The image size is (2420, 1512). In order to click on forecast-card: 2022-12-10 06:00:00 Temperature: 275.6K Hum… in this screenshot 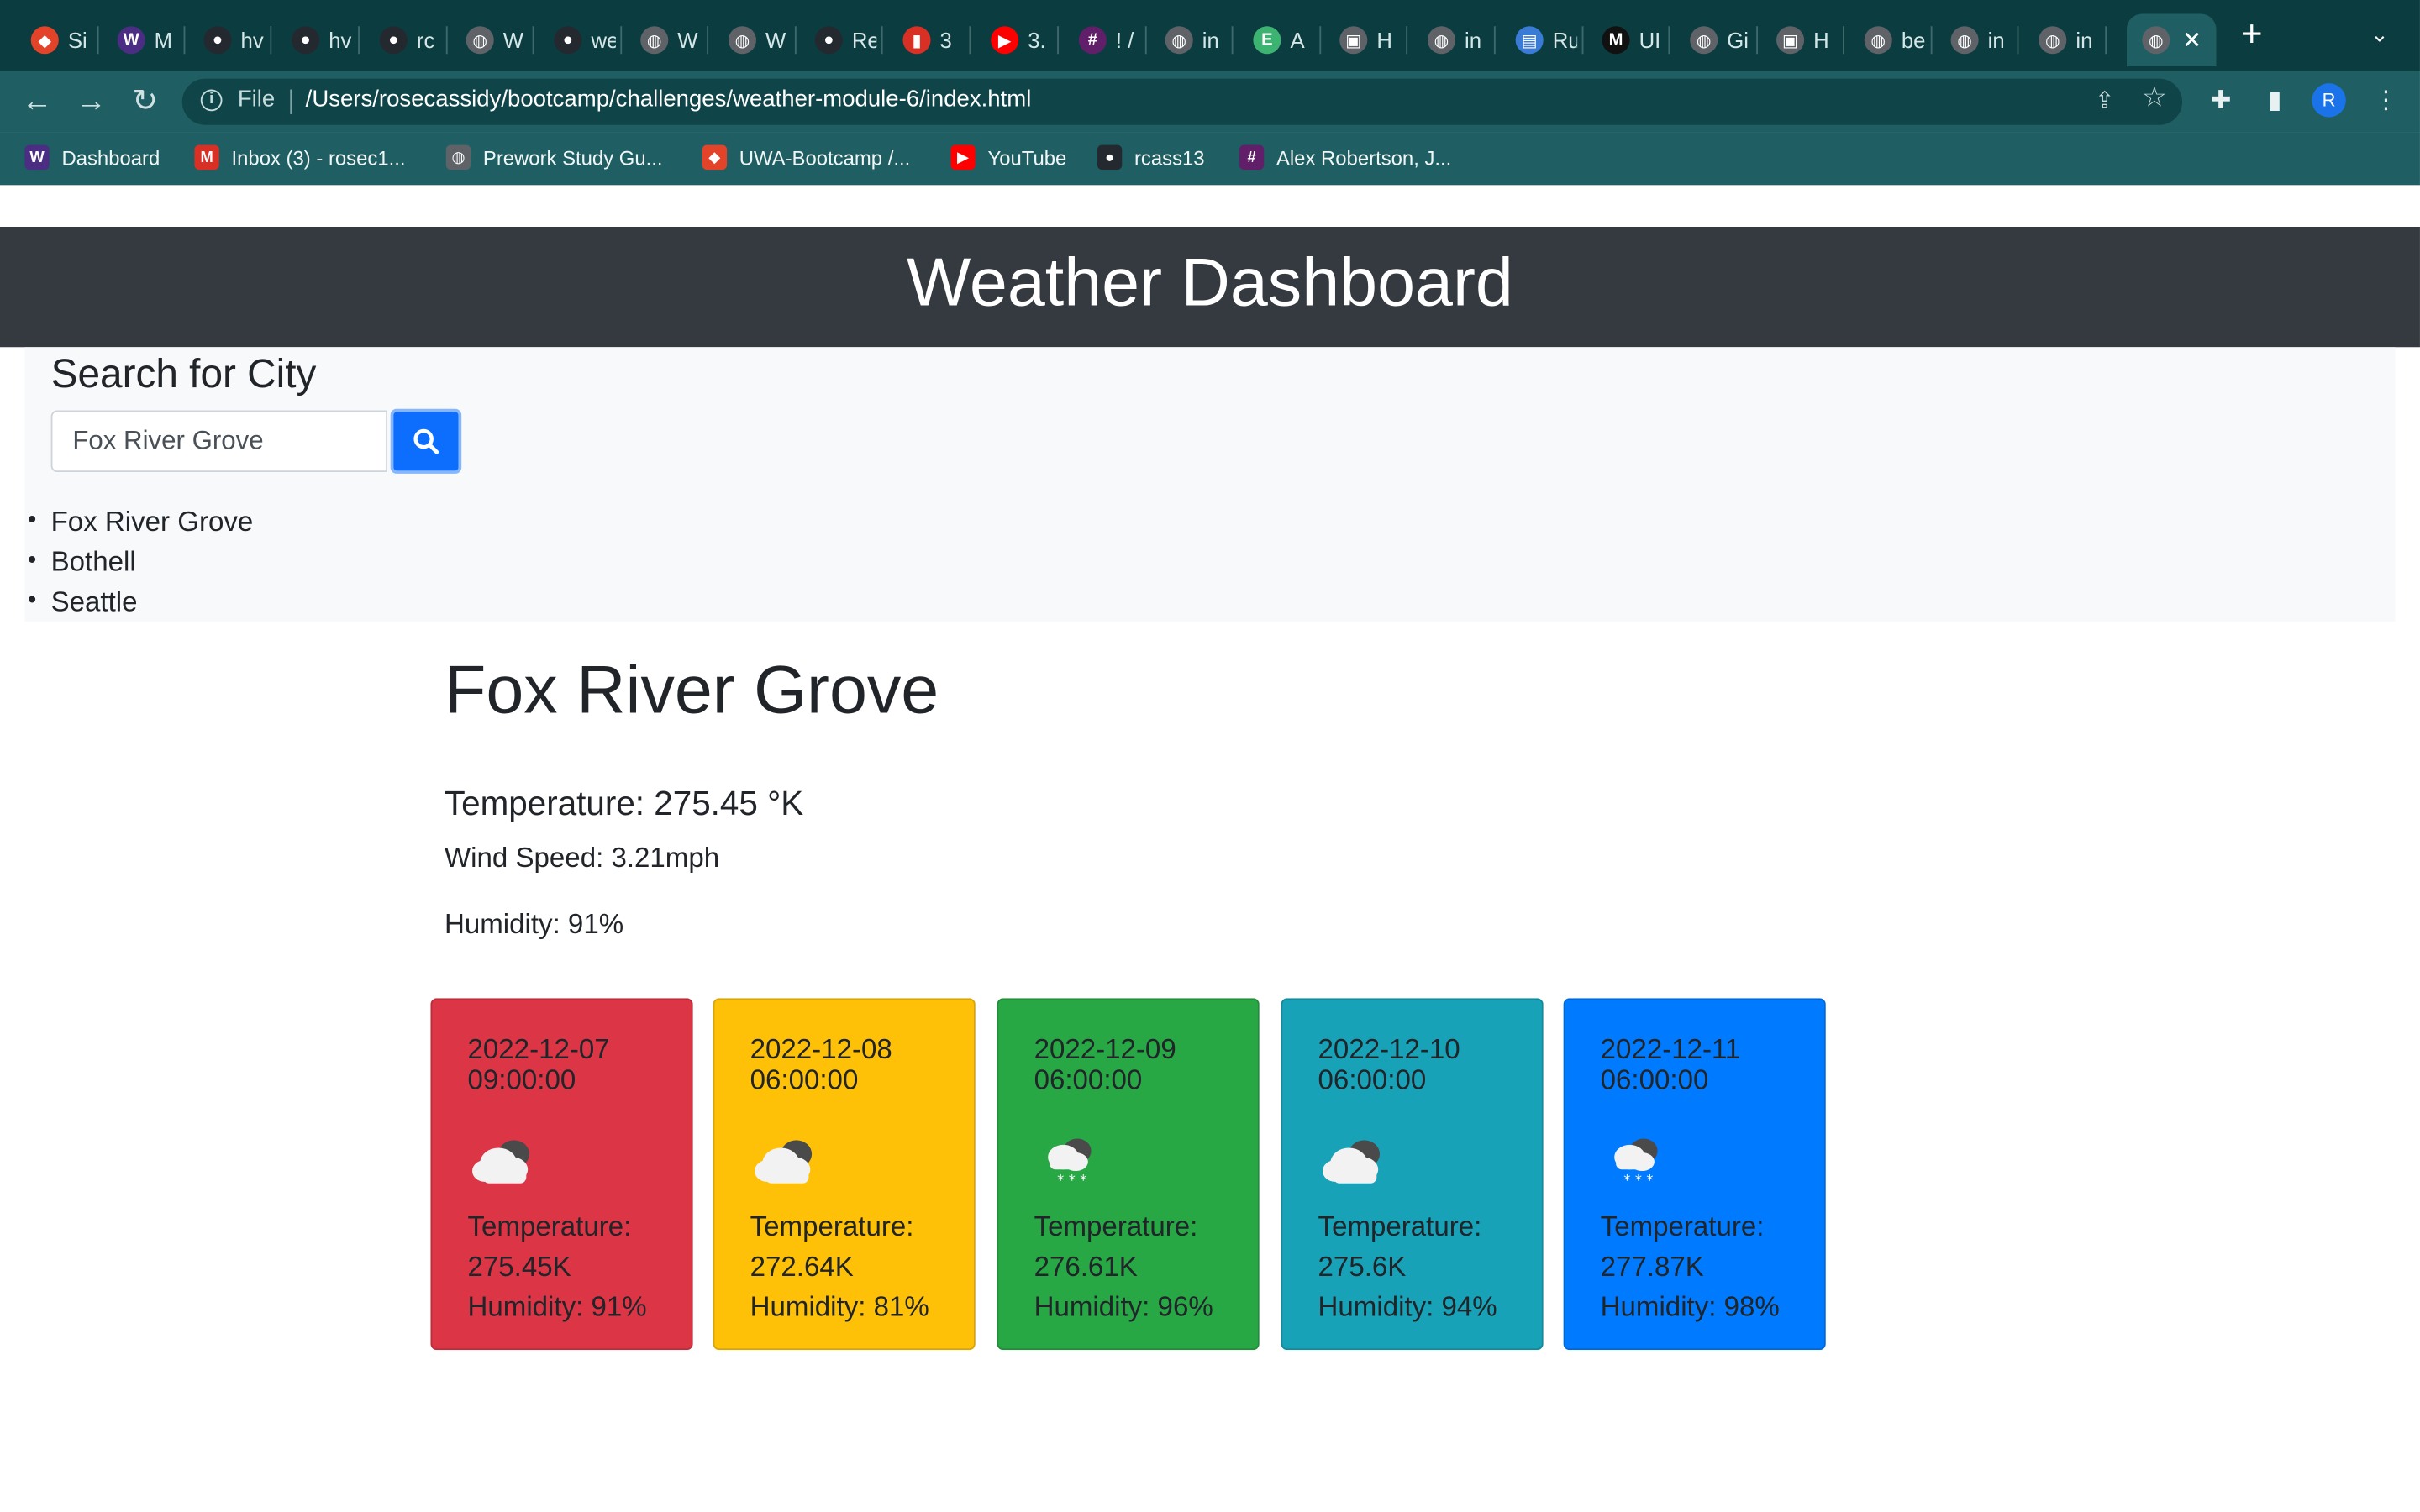, I will do `click(1412, 1174)`.